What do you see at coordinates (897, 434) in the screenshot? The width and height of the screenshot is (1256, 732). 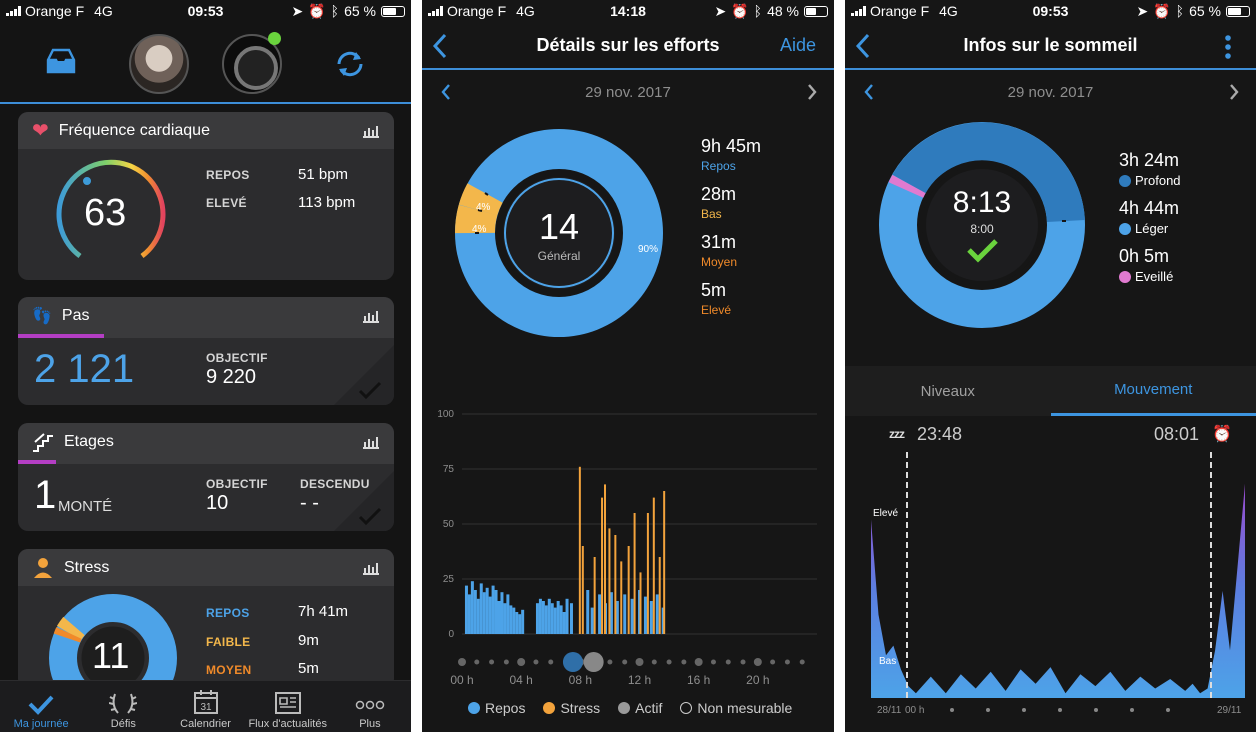 I see `sleep-zzz-icon: zzz` at bounding box center [897, 434].